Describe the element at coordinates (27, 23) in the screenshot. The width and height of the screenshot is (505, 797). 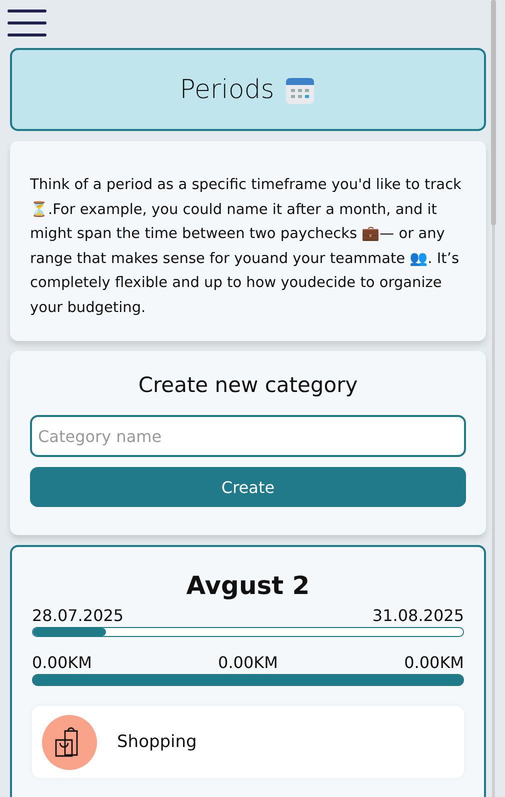
I see `menu-icon` at that location.